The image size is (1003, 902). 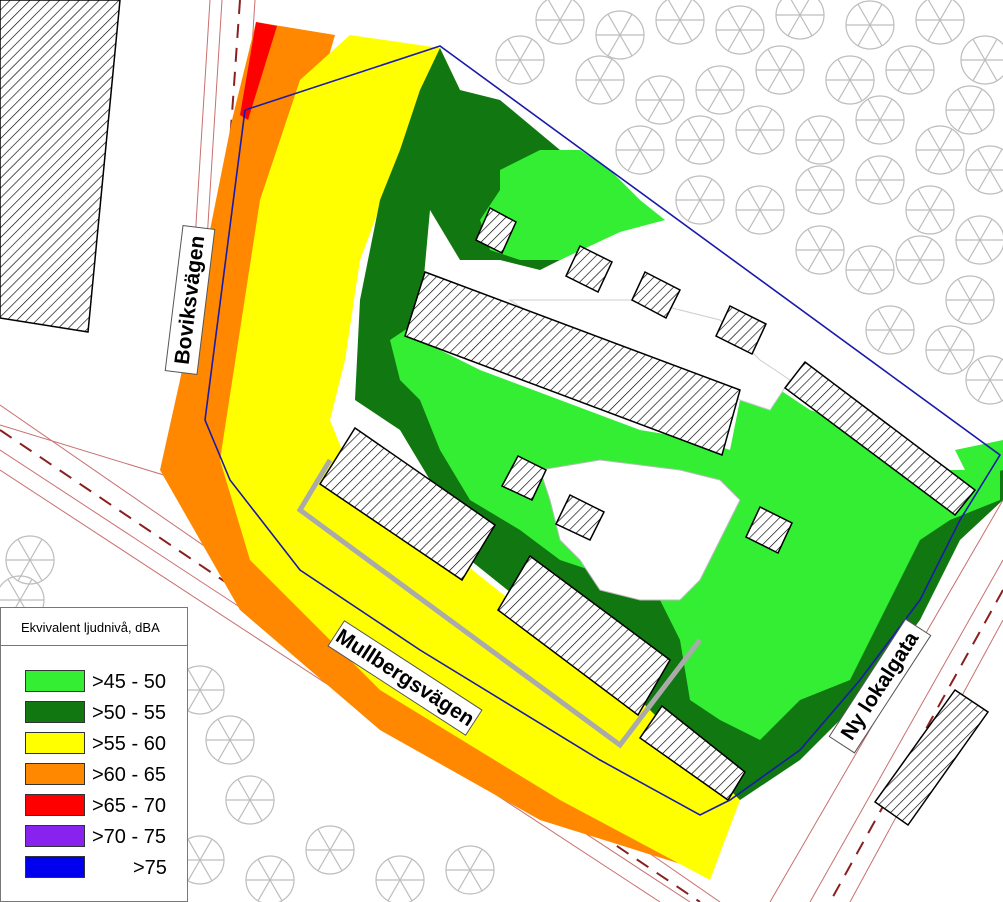 I want to click on legend-label: >70 - 75, so click(x=129, y=837).